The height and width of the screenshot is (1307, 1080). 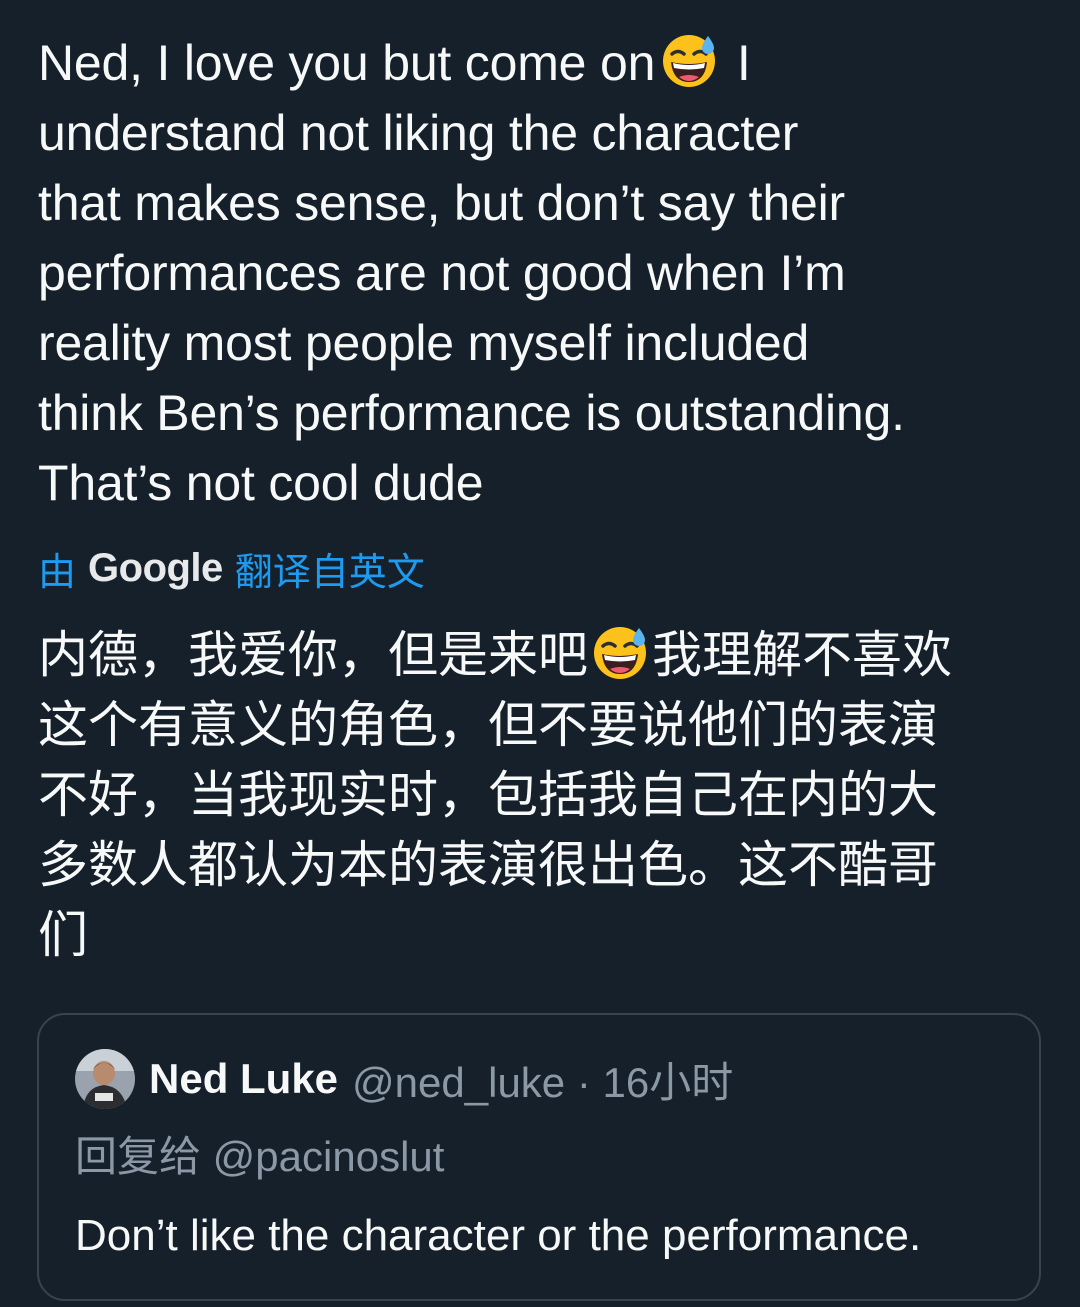 What do you see at coordinates (313, 655) in the screenshot?
I see `translated-text-part1: 内德，我爱你，但是来吧` at bounding box center [313, 655].